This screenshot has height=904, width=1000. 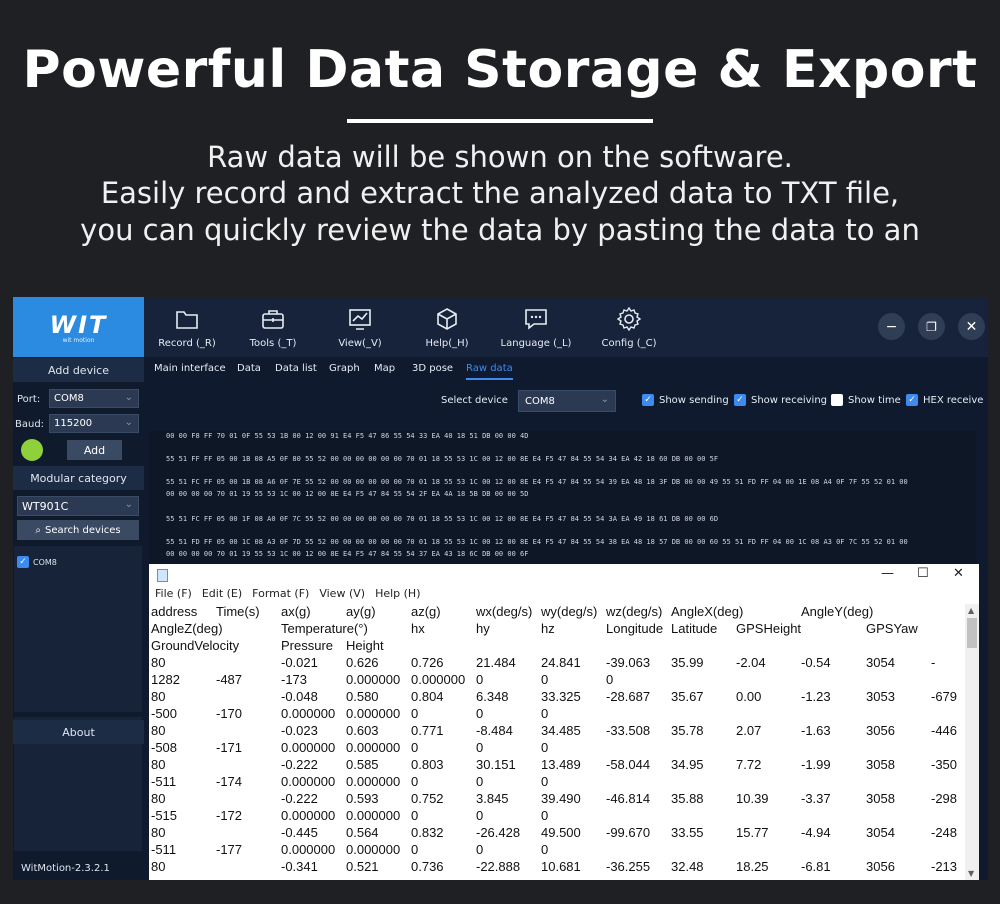 What do you see at coordinates (447, 343) in the screenshot?
I see `help-label: Help(_H)` at bounding box center [447, 343].